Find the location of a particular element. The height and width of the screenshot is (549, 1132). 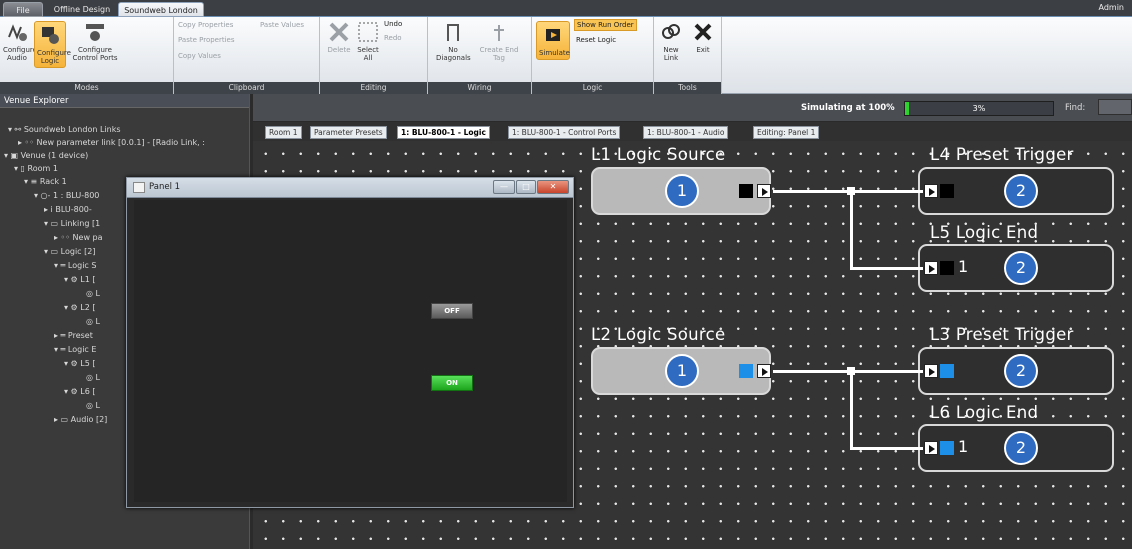

logic-source-block-l2: 1 is located at coordinates (681, 371).